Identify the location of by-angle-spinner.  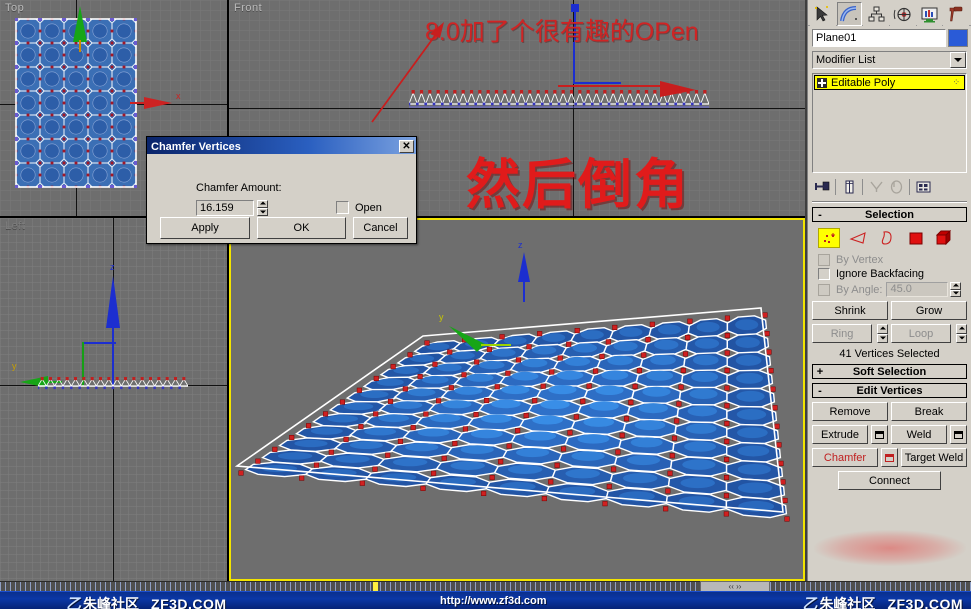
(956, 289).